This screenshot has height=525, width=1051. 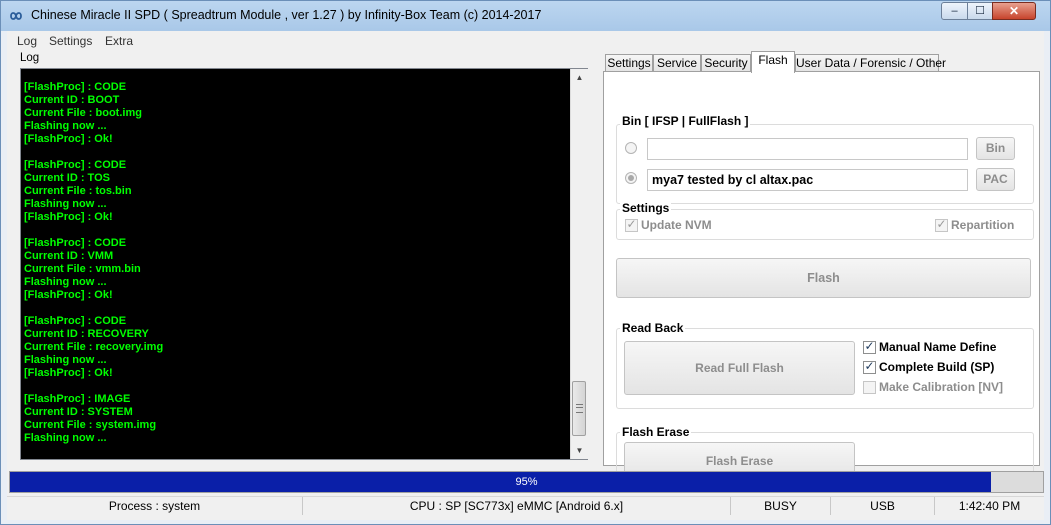 What do you see at coordinates (78, 191) in the screenshot?
I see `log-line: Current File : tos.bin` at bounding box center [78, 191].